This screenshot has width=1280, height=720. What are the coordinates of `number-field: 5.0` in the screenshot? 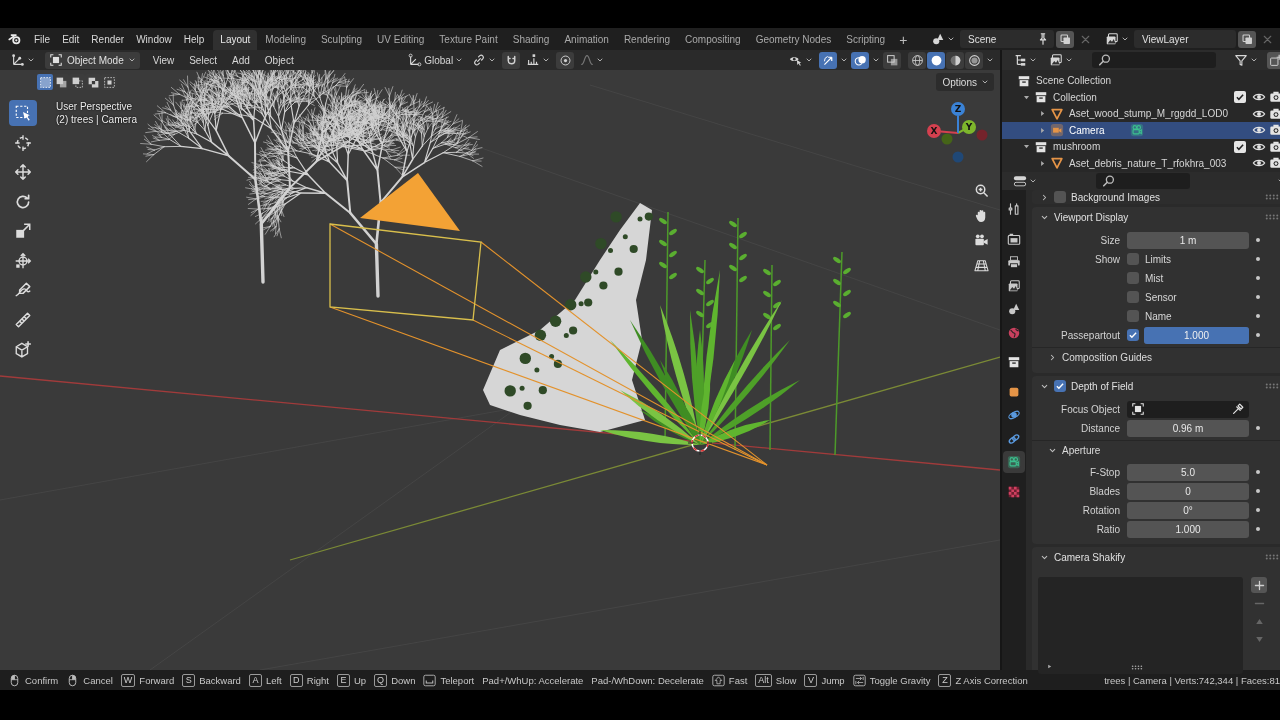 It's located at (1188, 472).